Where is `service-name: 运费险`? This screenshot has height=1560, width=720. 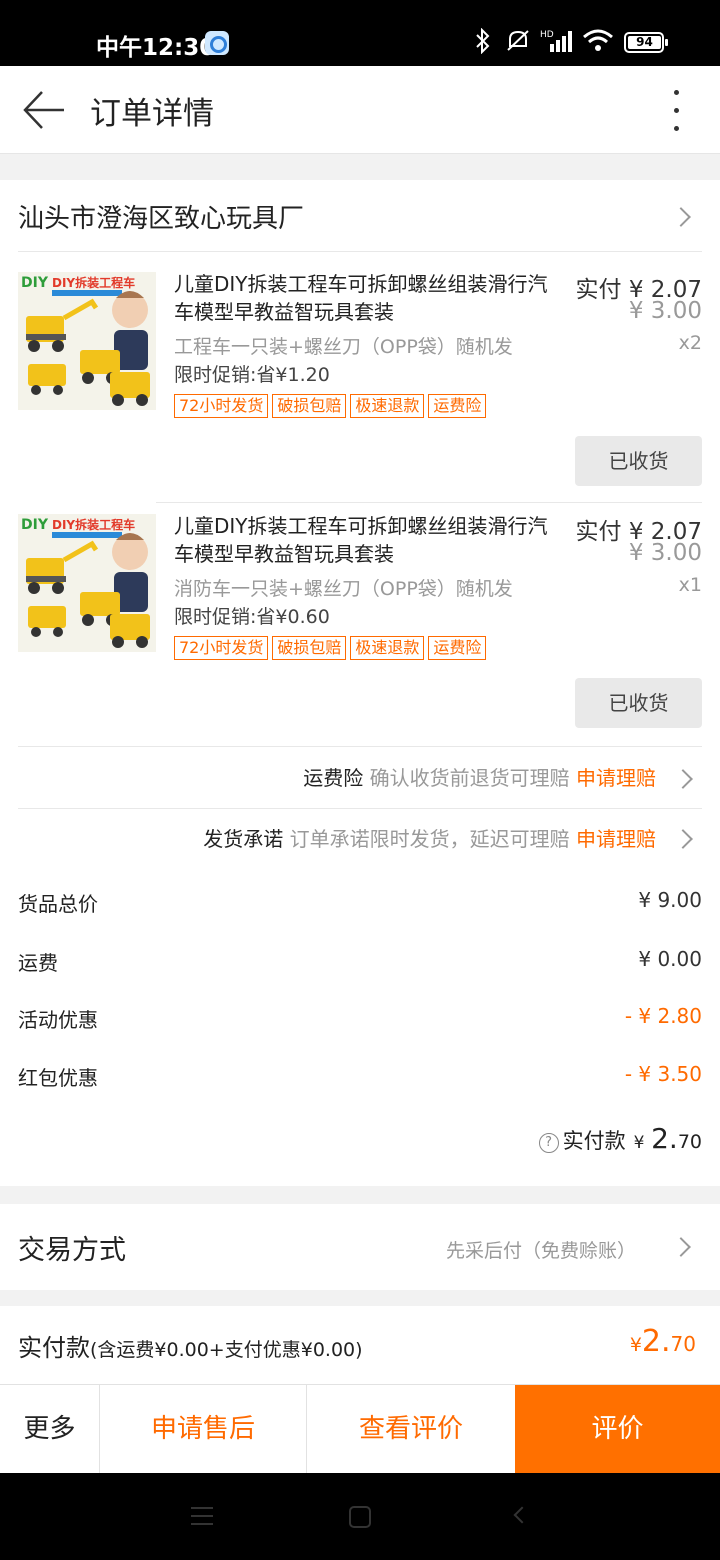
service-name: 运费险 is located at coordinates (333, 778).